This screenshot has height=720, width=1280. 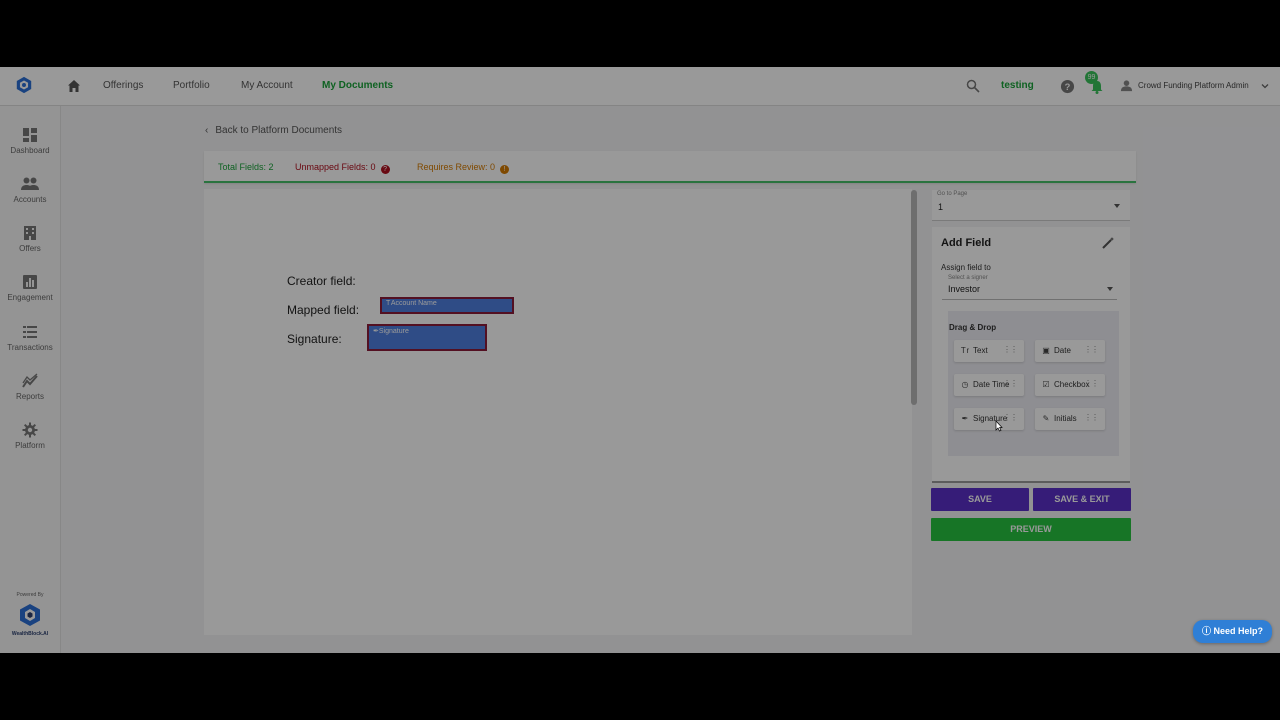 I want to click on sidebar-item-engagement: Engagement, so click(x=30, y=288).